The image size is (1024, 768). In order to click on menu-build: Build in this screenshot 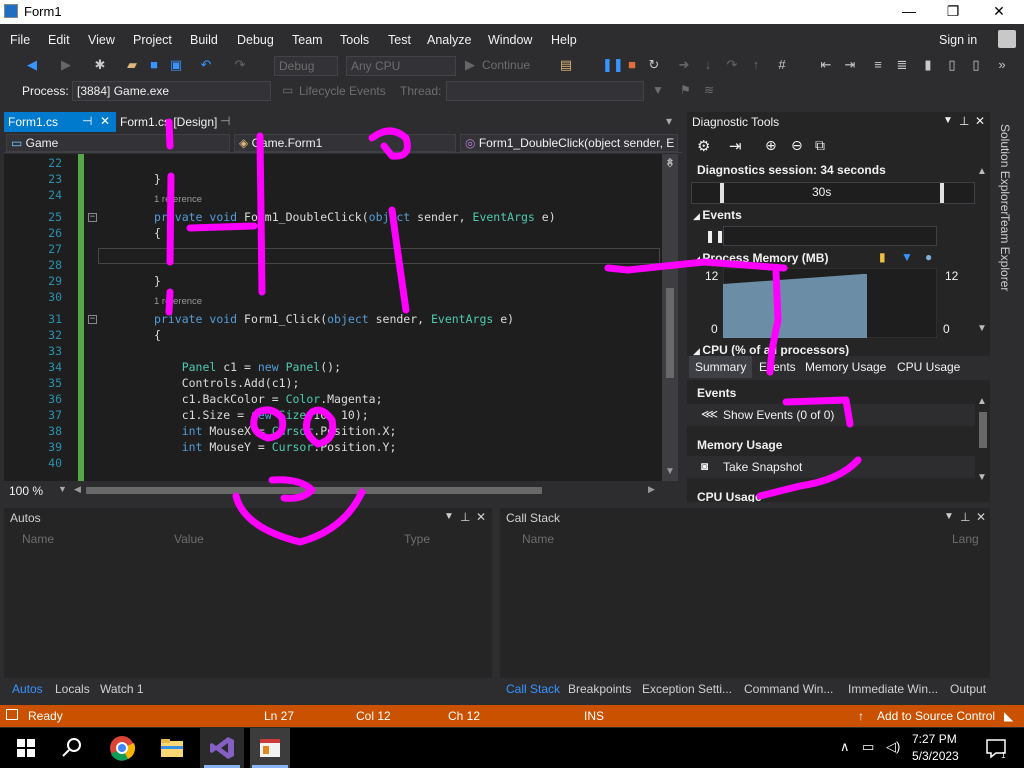, I will do `click(204, 40)`.